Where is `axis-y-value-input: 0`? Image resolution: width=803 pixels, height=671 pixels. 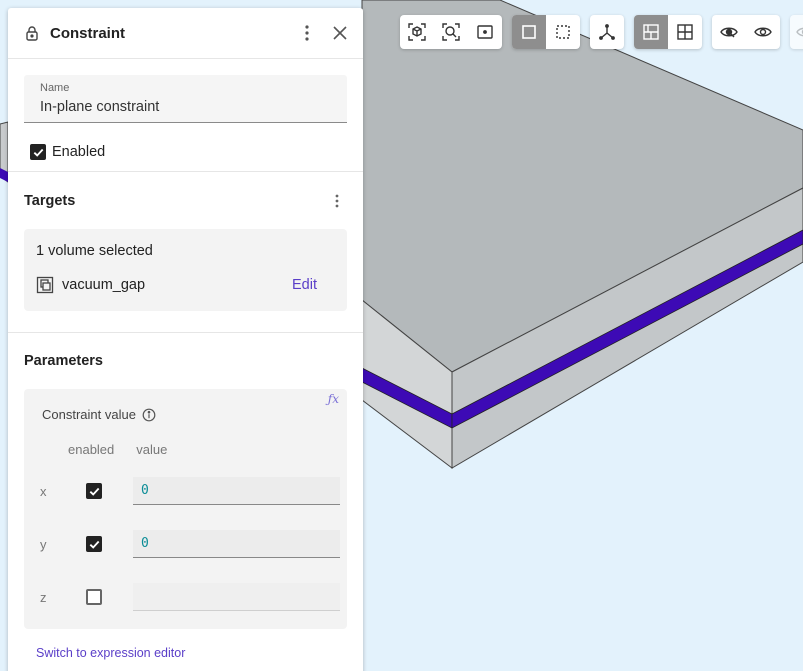
axis-y-value-input: 0 is located at coordinates (236, 544).